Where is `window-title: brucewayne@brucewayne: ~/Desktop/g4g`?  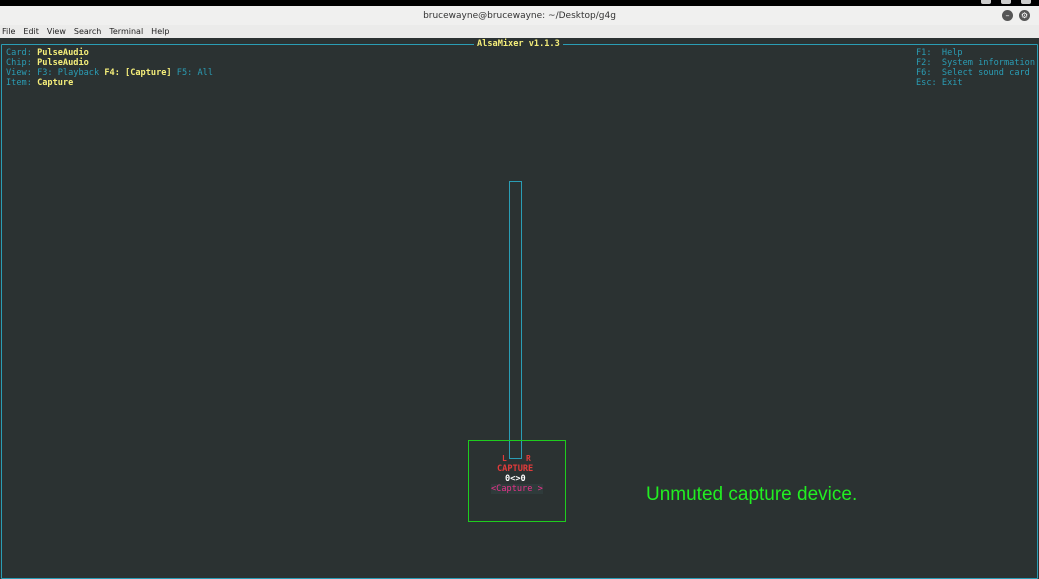 window-title: brucewayne@brucewayne: ~/Desktop/g4g is located at coordinates (519, 15).